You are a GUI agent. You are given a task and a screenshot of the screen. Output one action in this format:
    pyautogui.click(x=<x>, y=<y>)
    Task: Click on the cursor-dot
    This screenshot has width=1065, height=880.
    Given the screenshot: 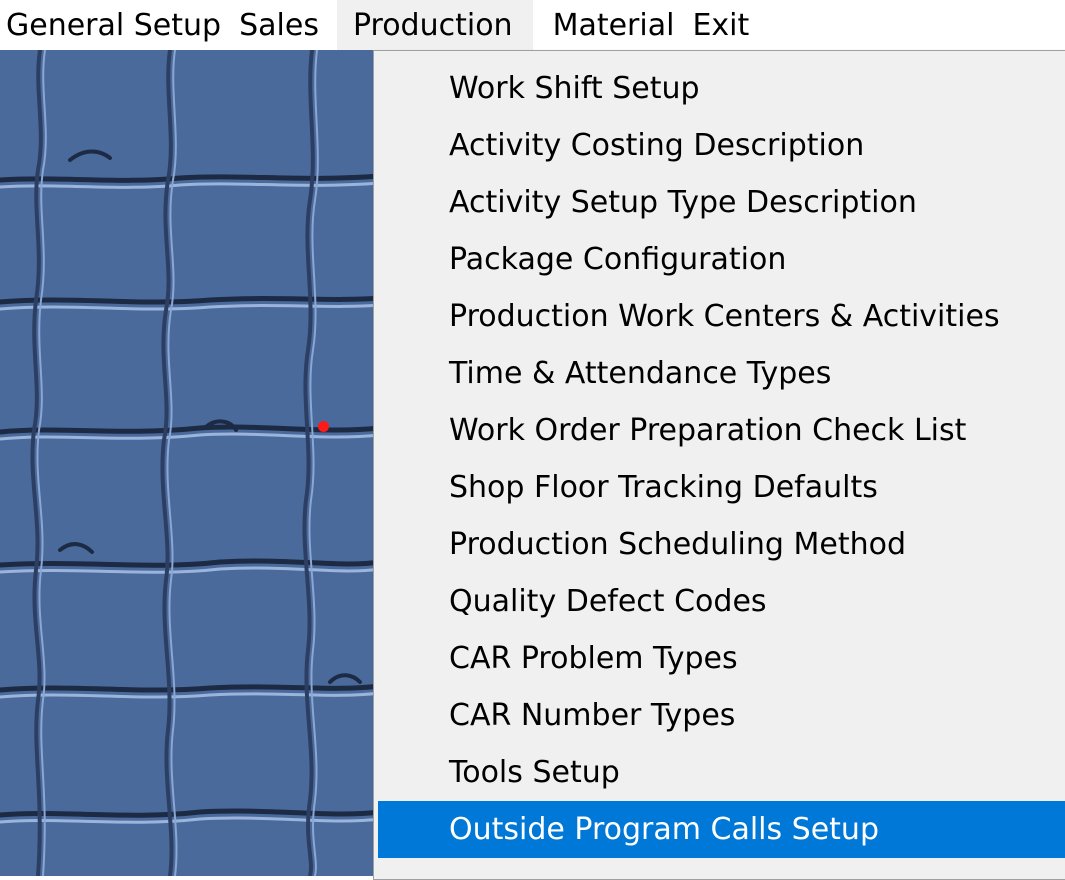 What is the action you would take?
    pyautogui.click(x=323, y=426)
    